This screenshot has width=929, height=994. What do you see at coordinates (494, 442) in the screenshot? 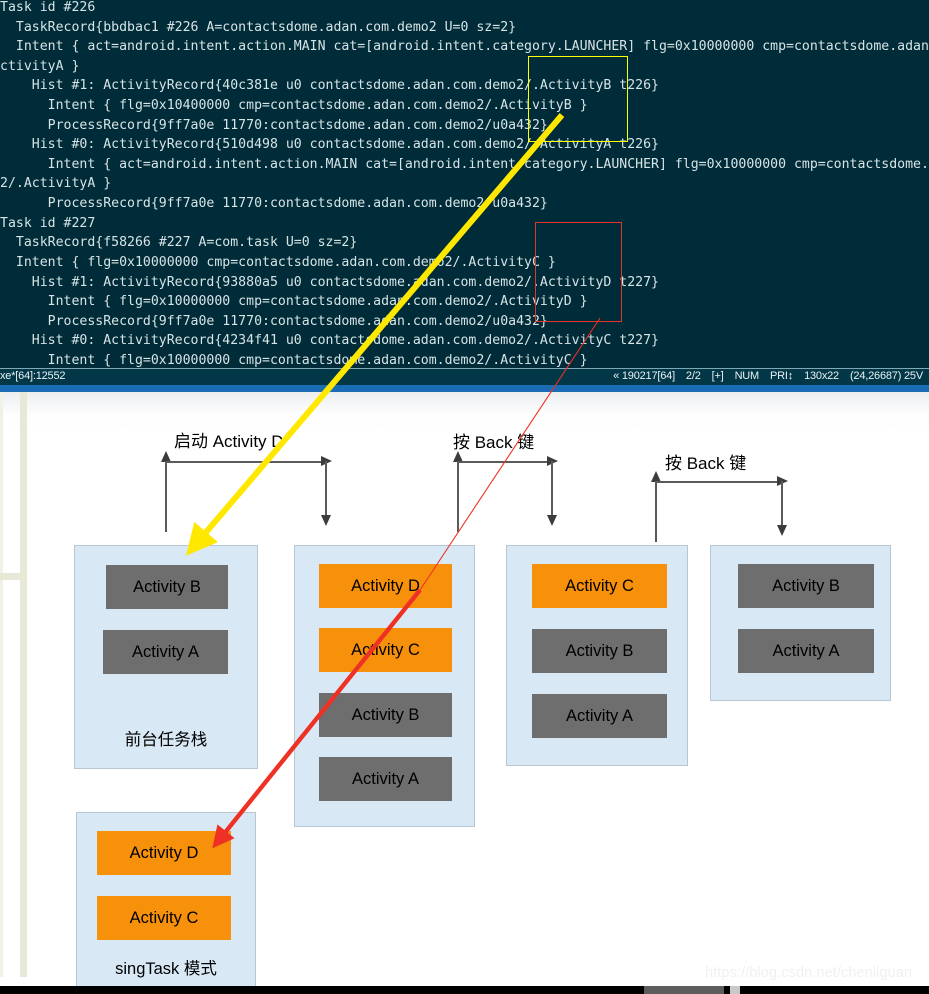
I see `step-label-1: 按 Back 键` at bounding box center [494, 442].